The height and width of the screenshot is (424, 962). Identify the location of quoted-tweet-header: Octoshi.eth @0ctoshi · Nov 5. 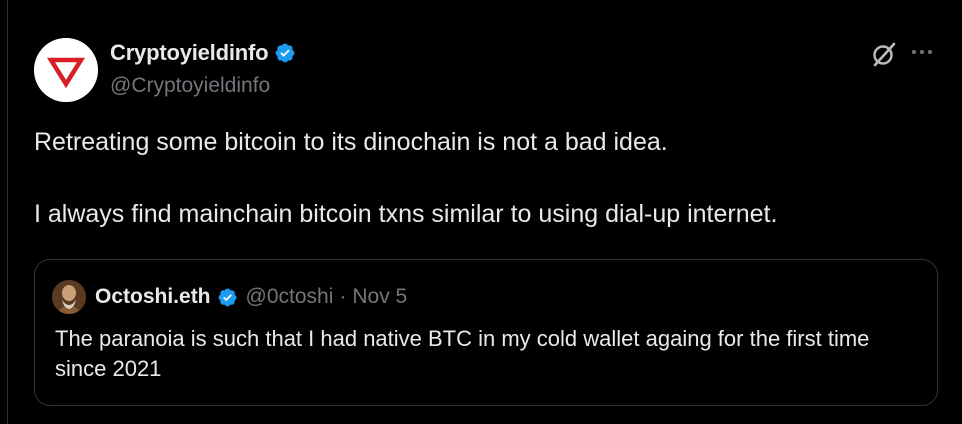
(229, 297).